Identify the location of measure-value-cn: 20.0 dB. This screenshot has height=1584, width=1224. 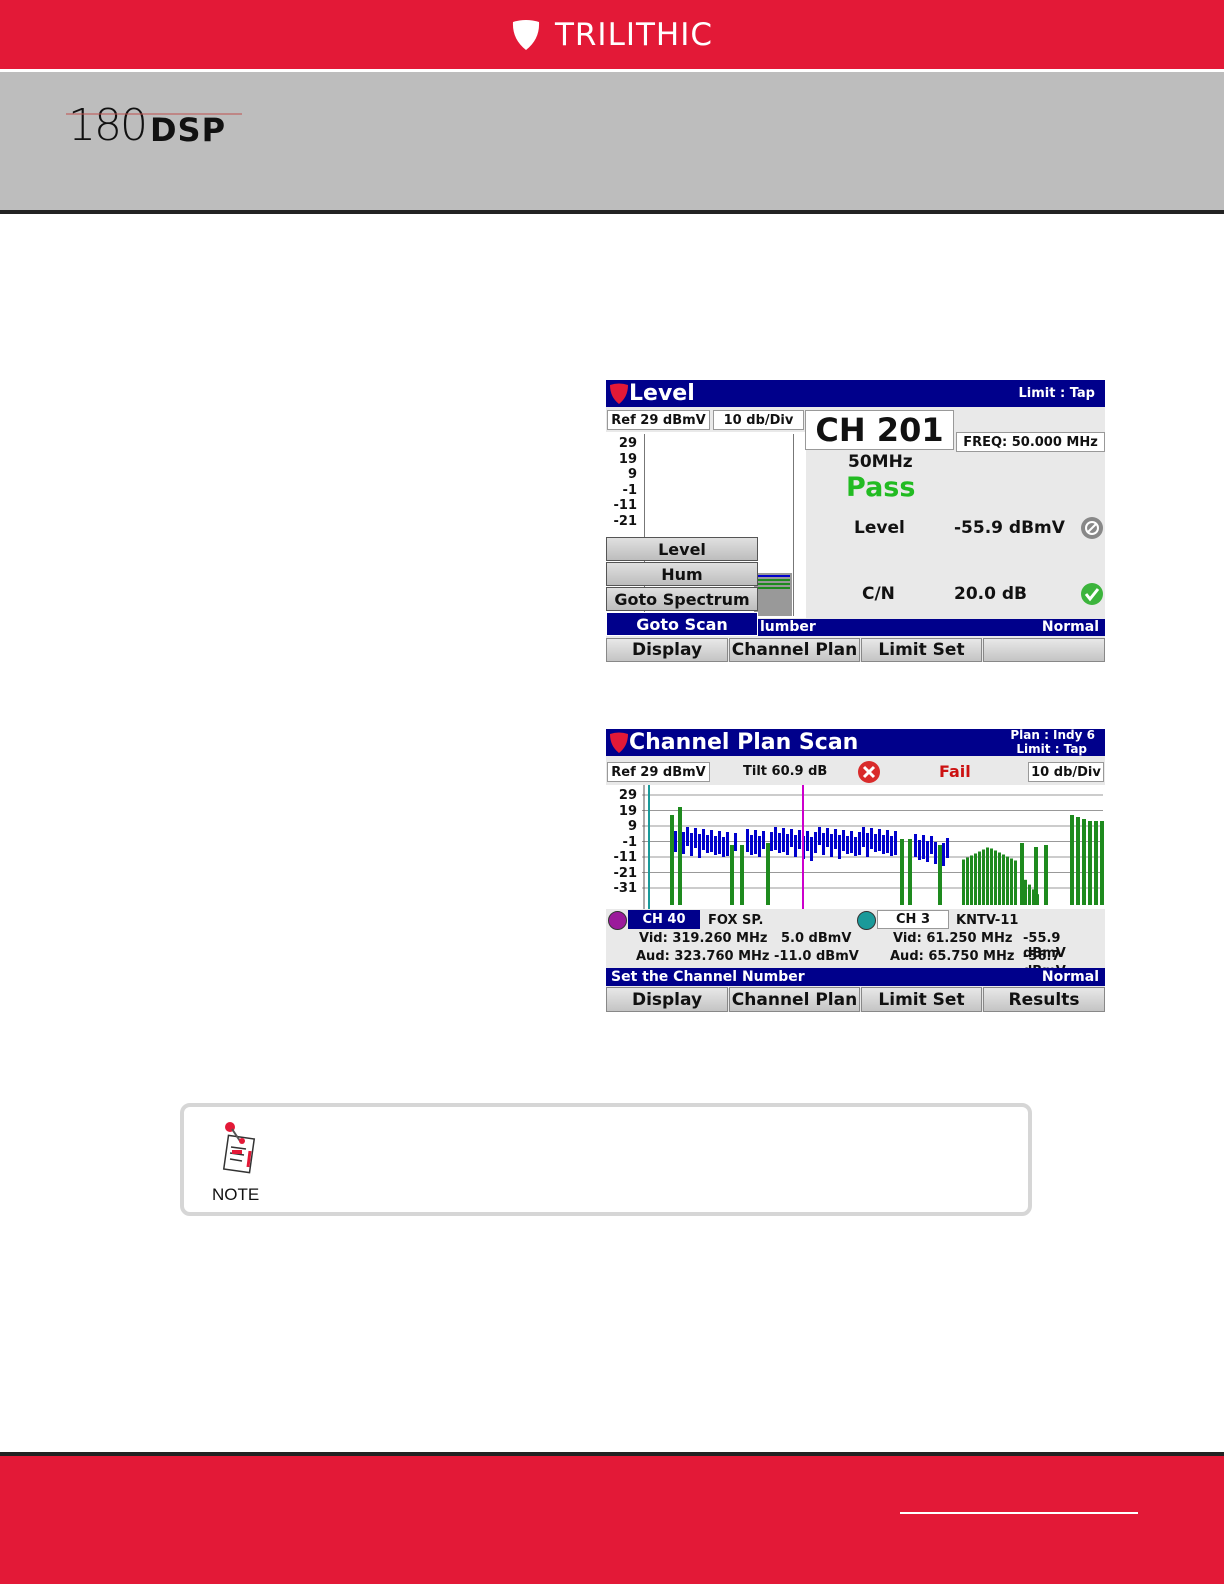
(990, 594).